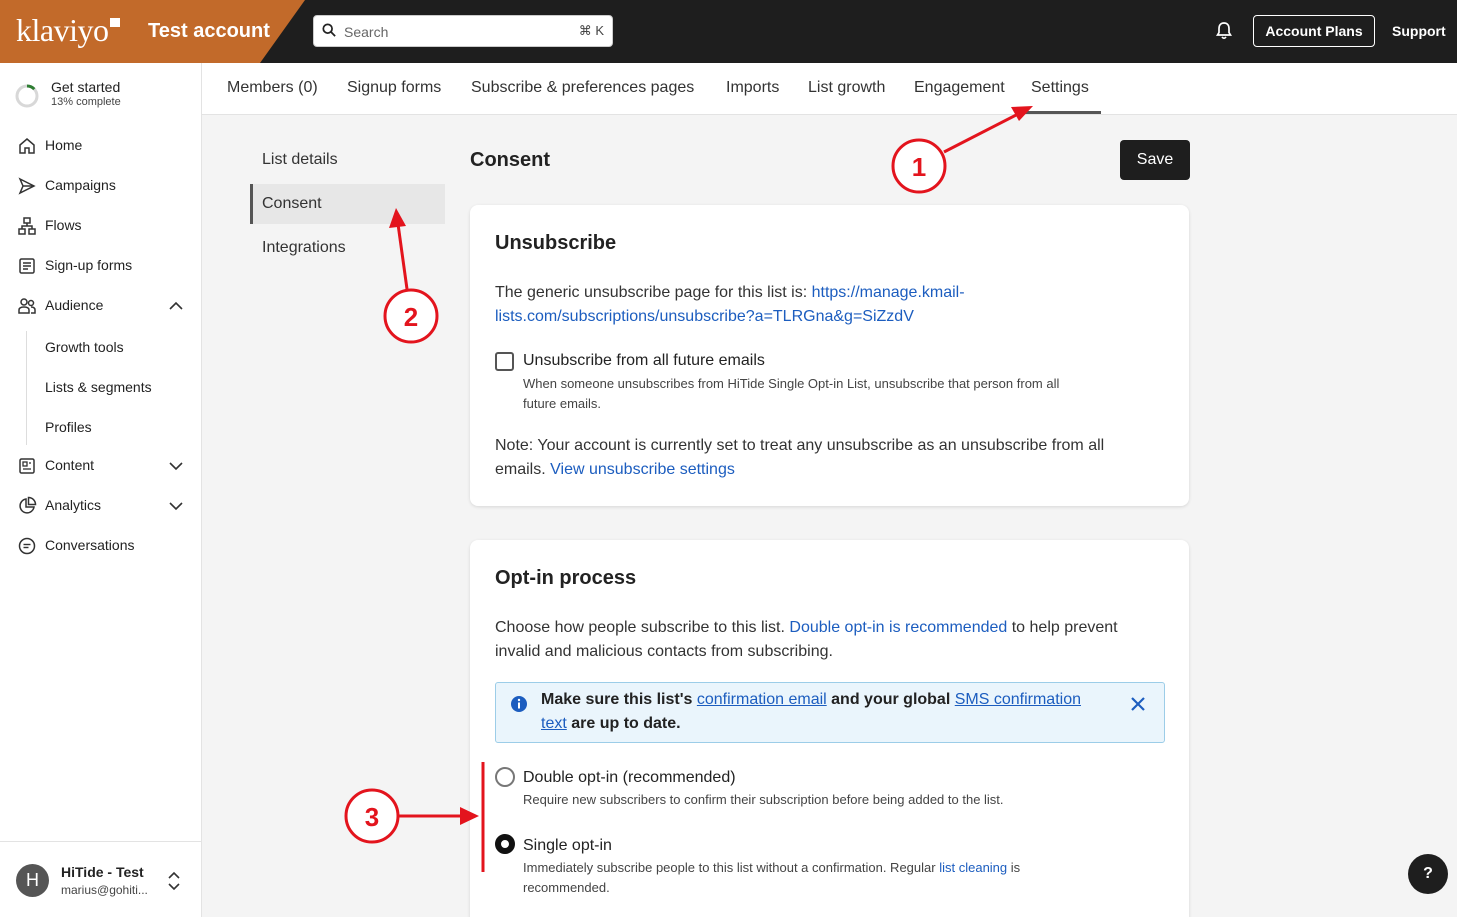 This screenshot has height=917, width=1457. Describe the element at coordinates (98, 387) in the screenshot. I see `sidebar-subitem-lists-segments: Lists & segments` at that location.